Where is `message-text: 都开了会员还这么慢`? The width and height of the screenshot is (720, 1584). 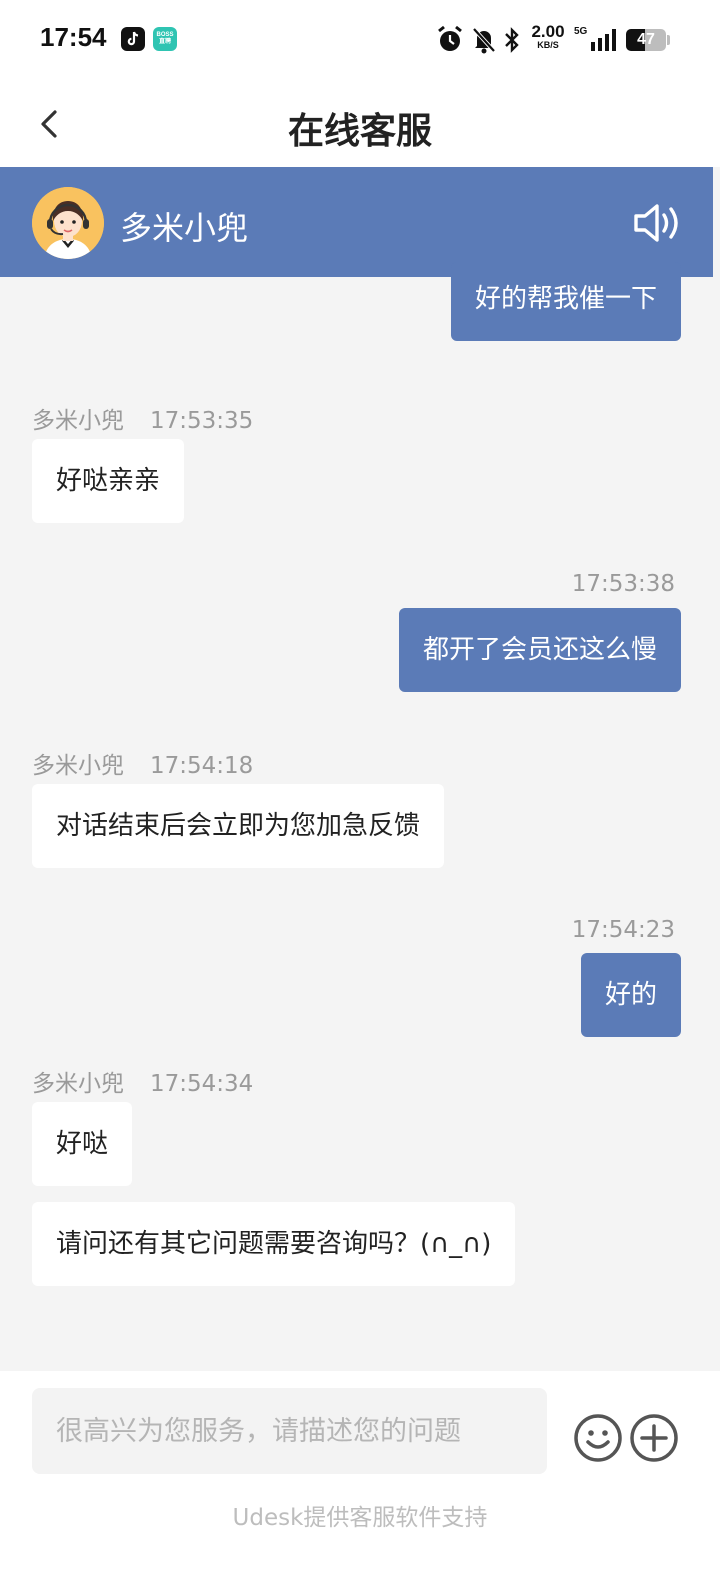 message-text: 都开了会员还这么慢 is located at coordinates (539, 650).